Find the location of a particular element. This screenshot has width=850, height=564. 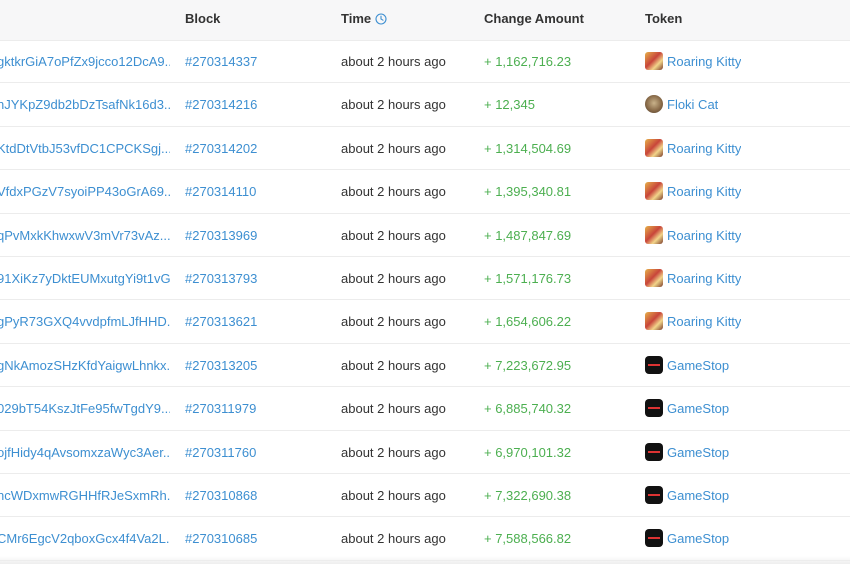

block-link: #270314216 is located at coordinates (221, 104).